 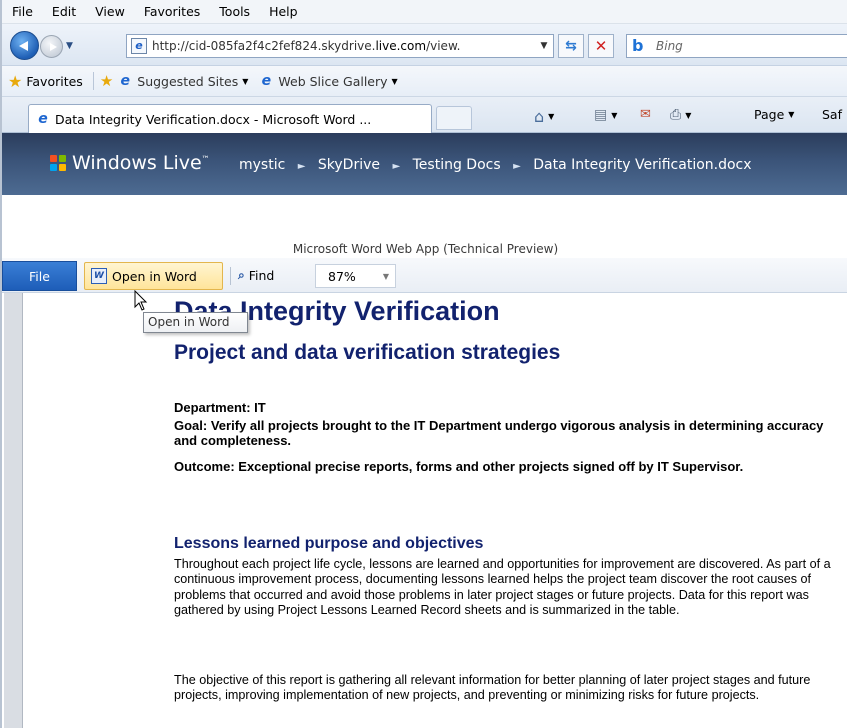 I want to click on menu-tools: Tools, so click(x=234, y=11).